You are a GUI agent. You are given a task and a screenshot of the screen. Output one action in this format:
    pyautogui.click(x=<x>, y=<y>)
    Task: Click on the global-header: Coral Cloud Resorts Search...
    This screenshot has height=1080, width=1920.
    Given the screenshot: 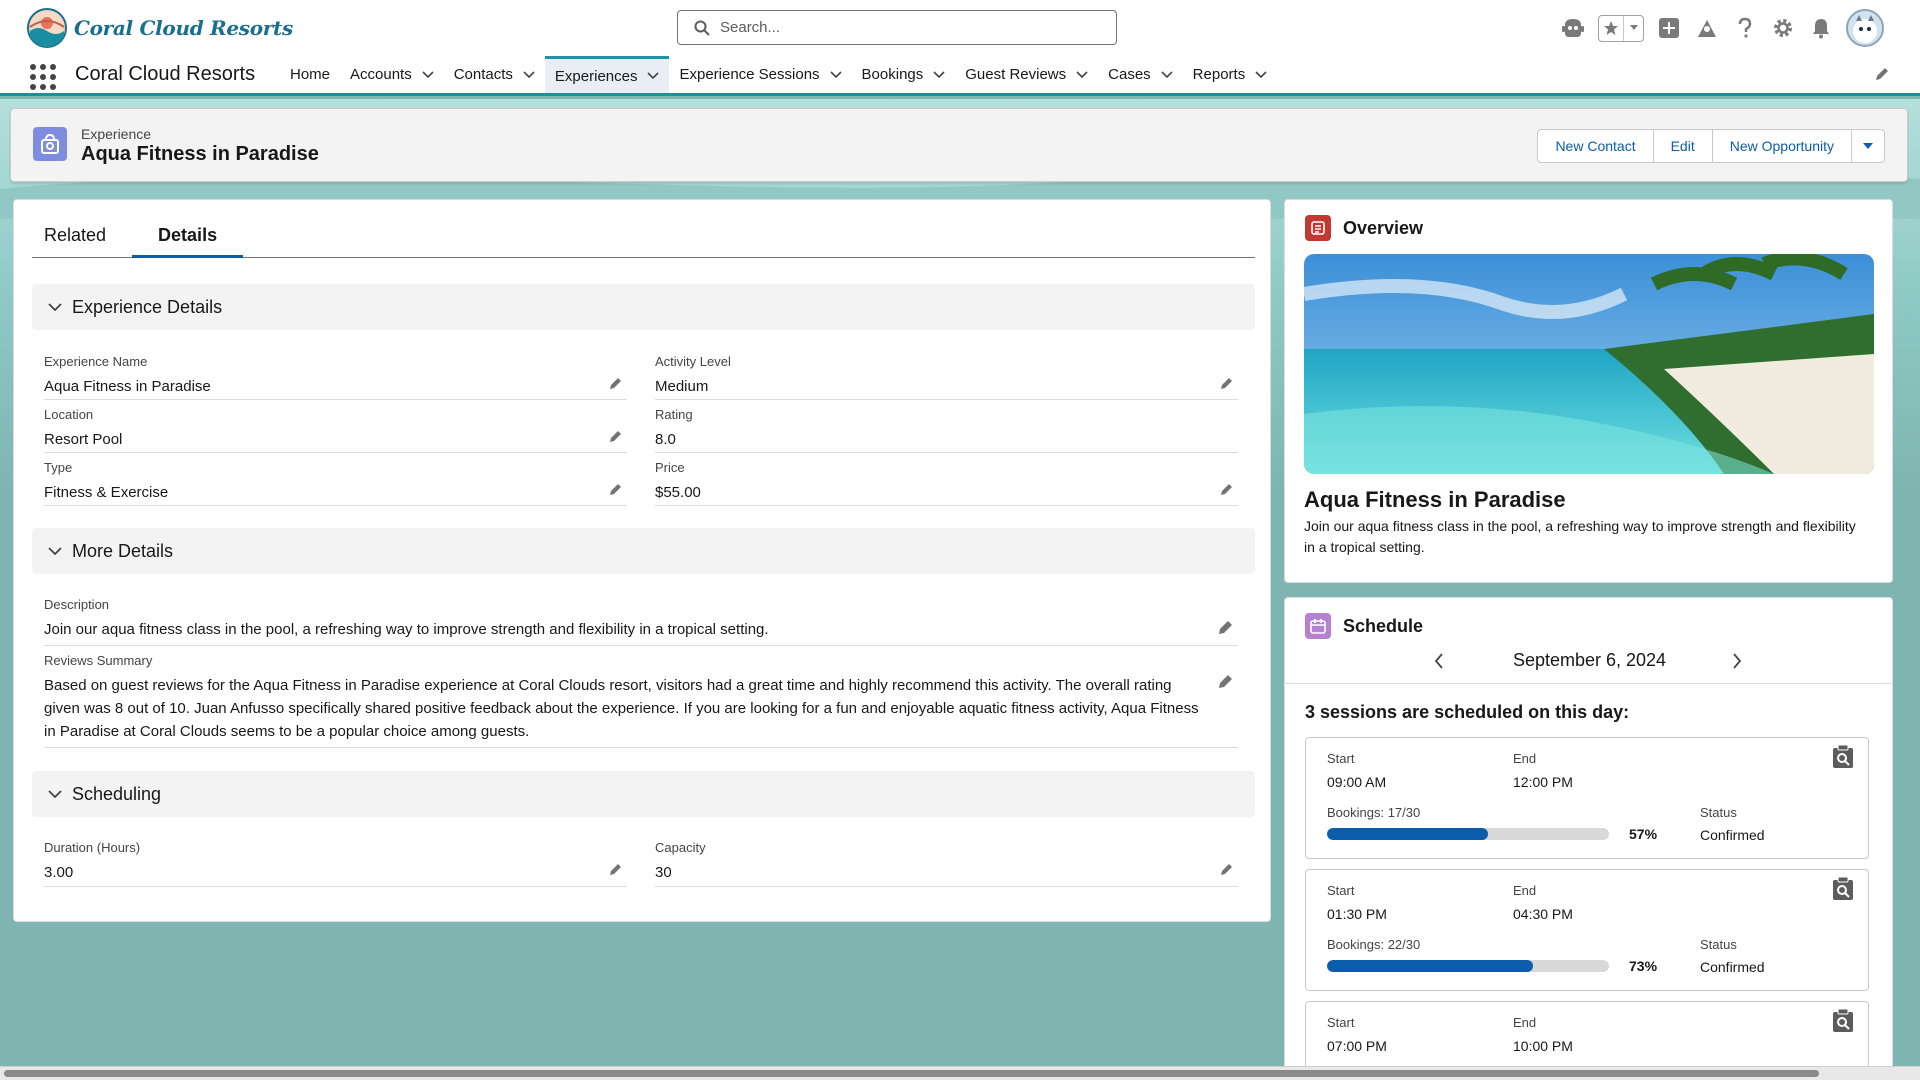 What is the action you would take?
    pyautogui.click(x=960, y=28)
    